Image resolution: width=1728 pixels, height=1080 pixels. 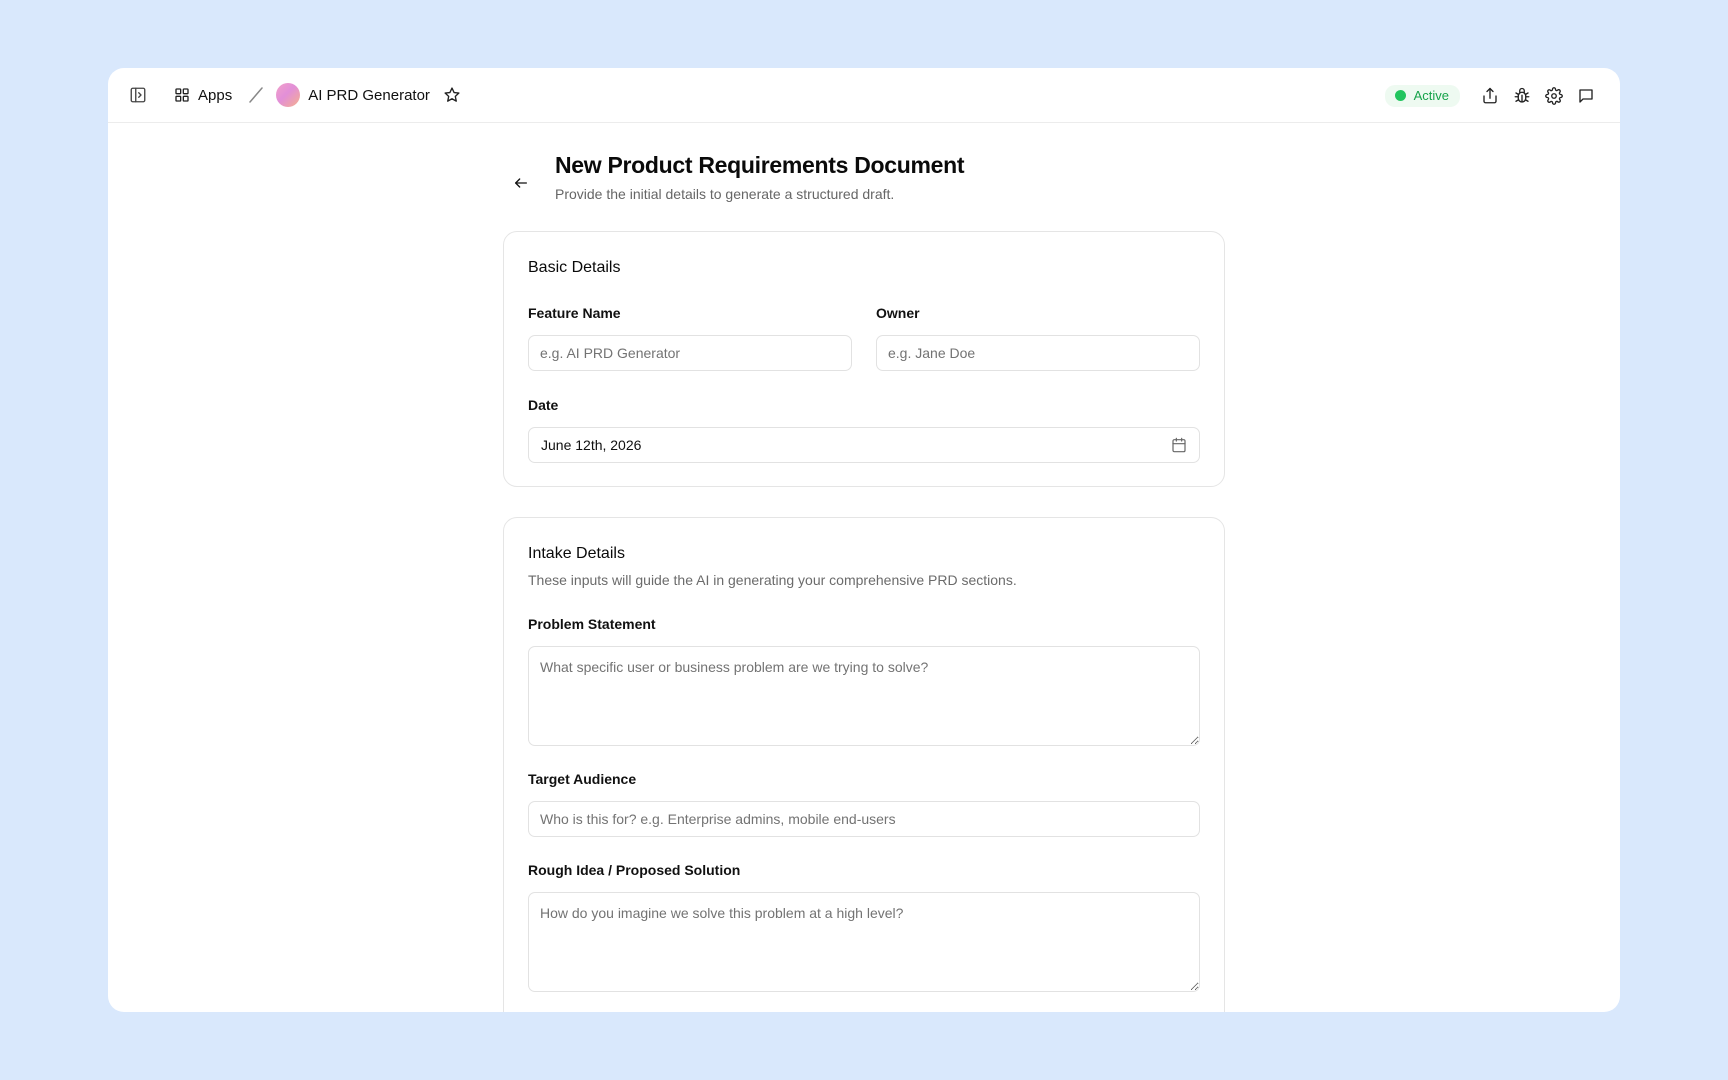 I want to click on arrow-left-icon, so click(x=521, y=183).